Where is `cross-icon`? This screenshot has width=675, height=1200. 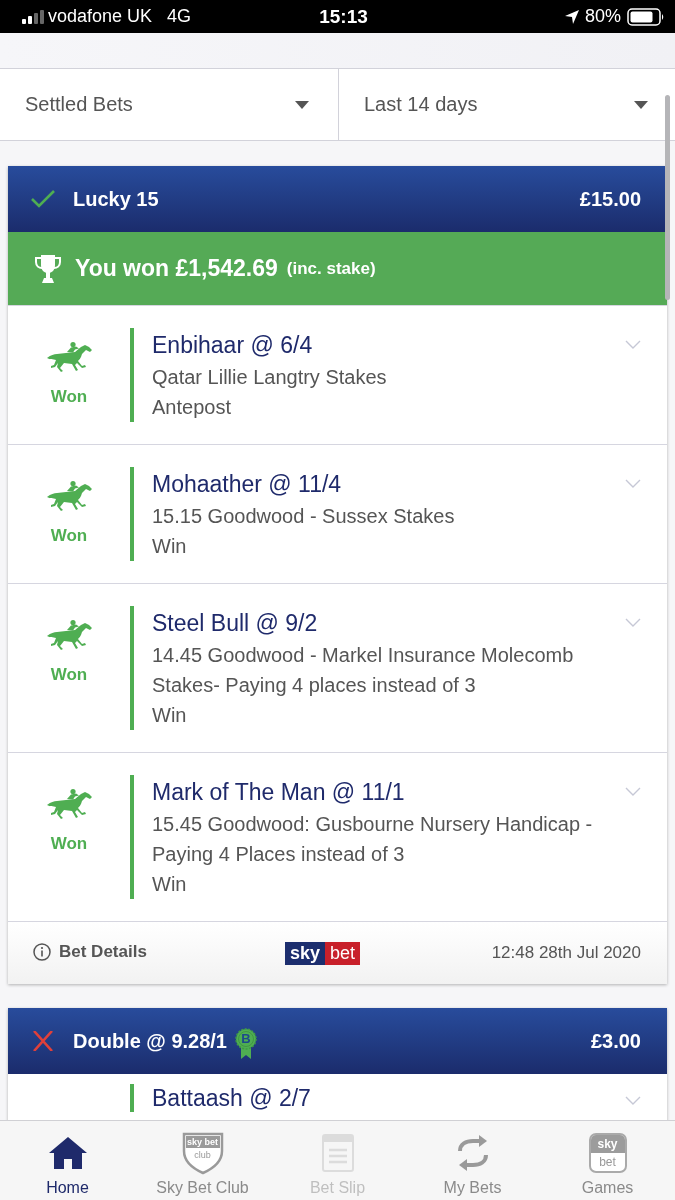 cross-icon is located at coordinates (43, 1041).